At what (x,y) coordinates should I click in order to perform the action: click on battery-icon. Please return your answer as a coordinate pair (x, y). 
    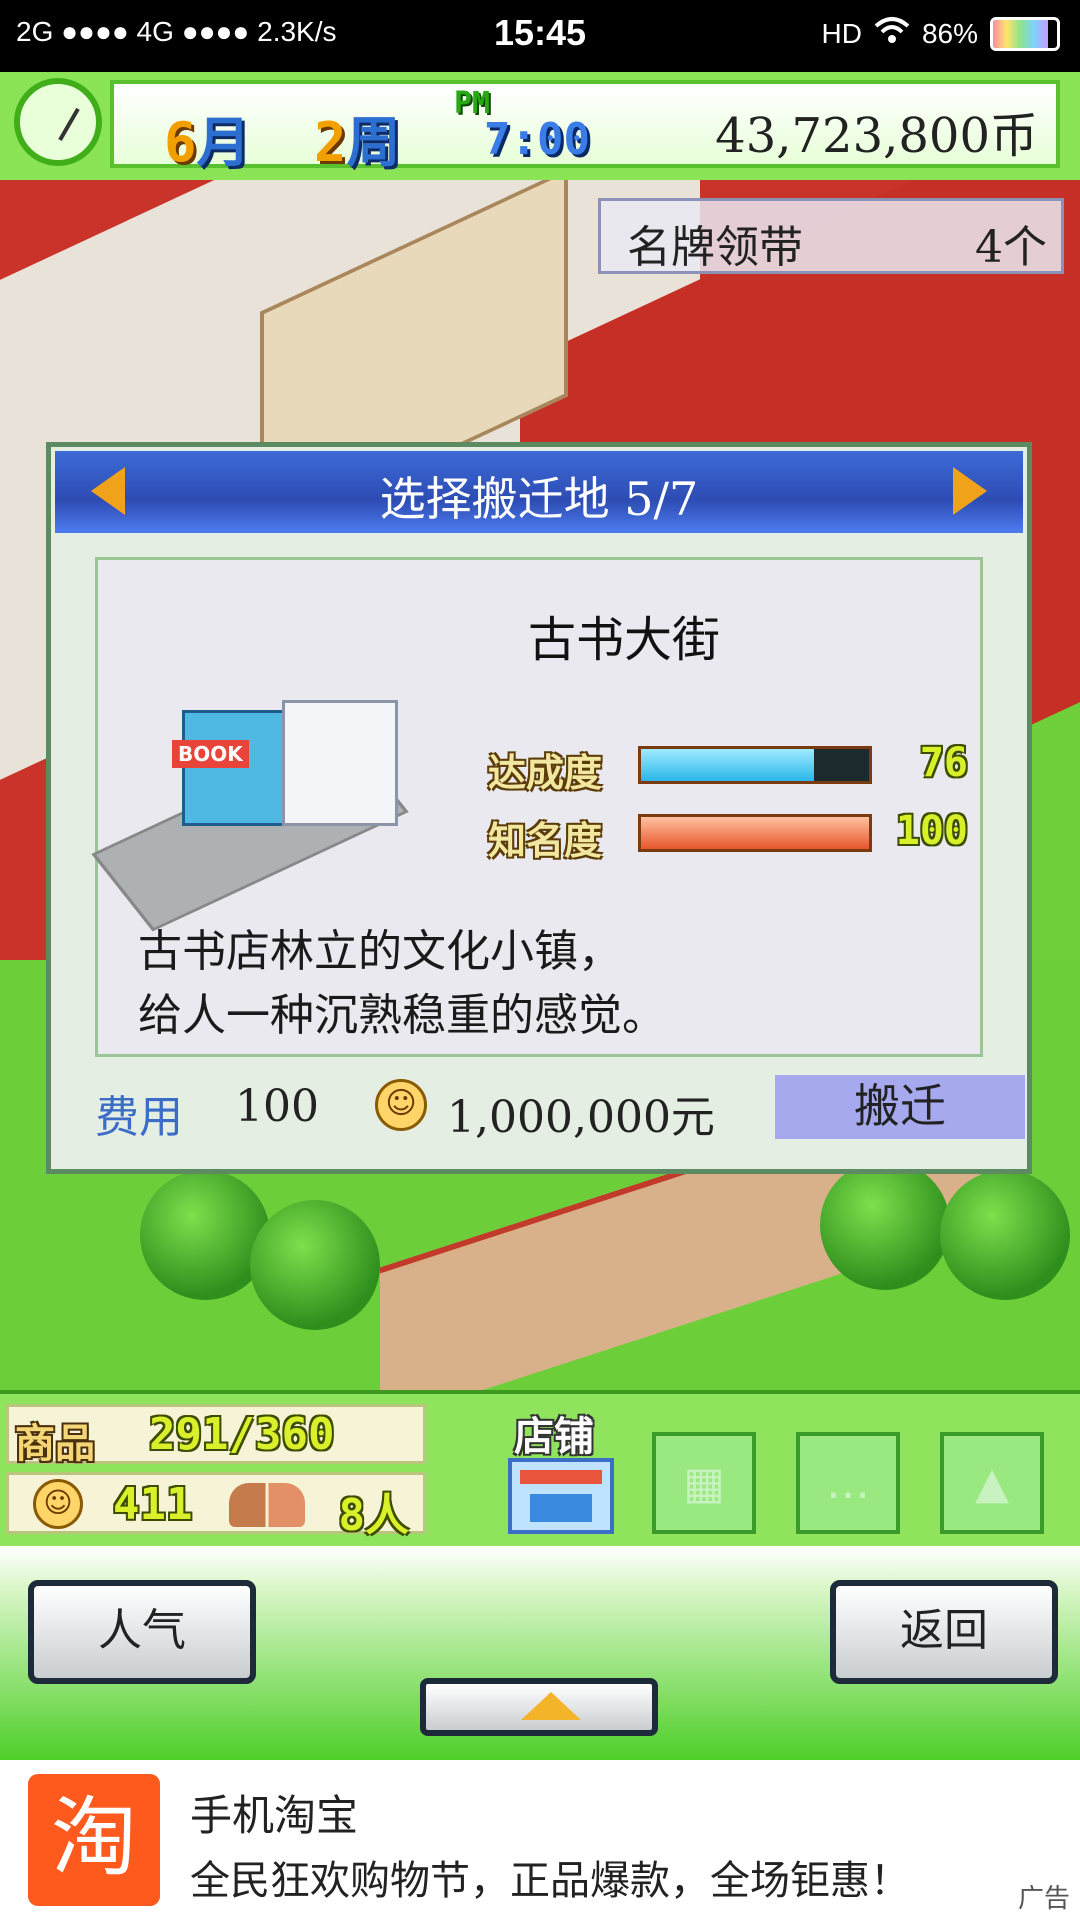
    Looking at the image, I should click on (1025, 33).